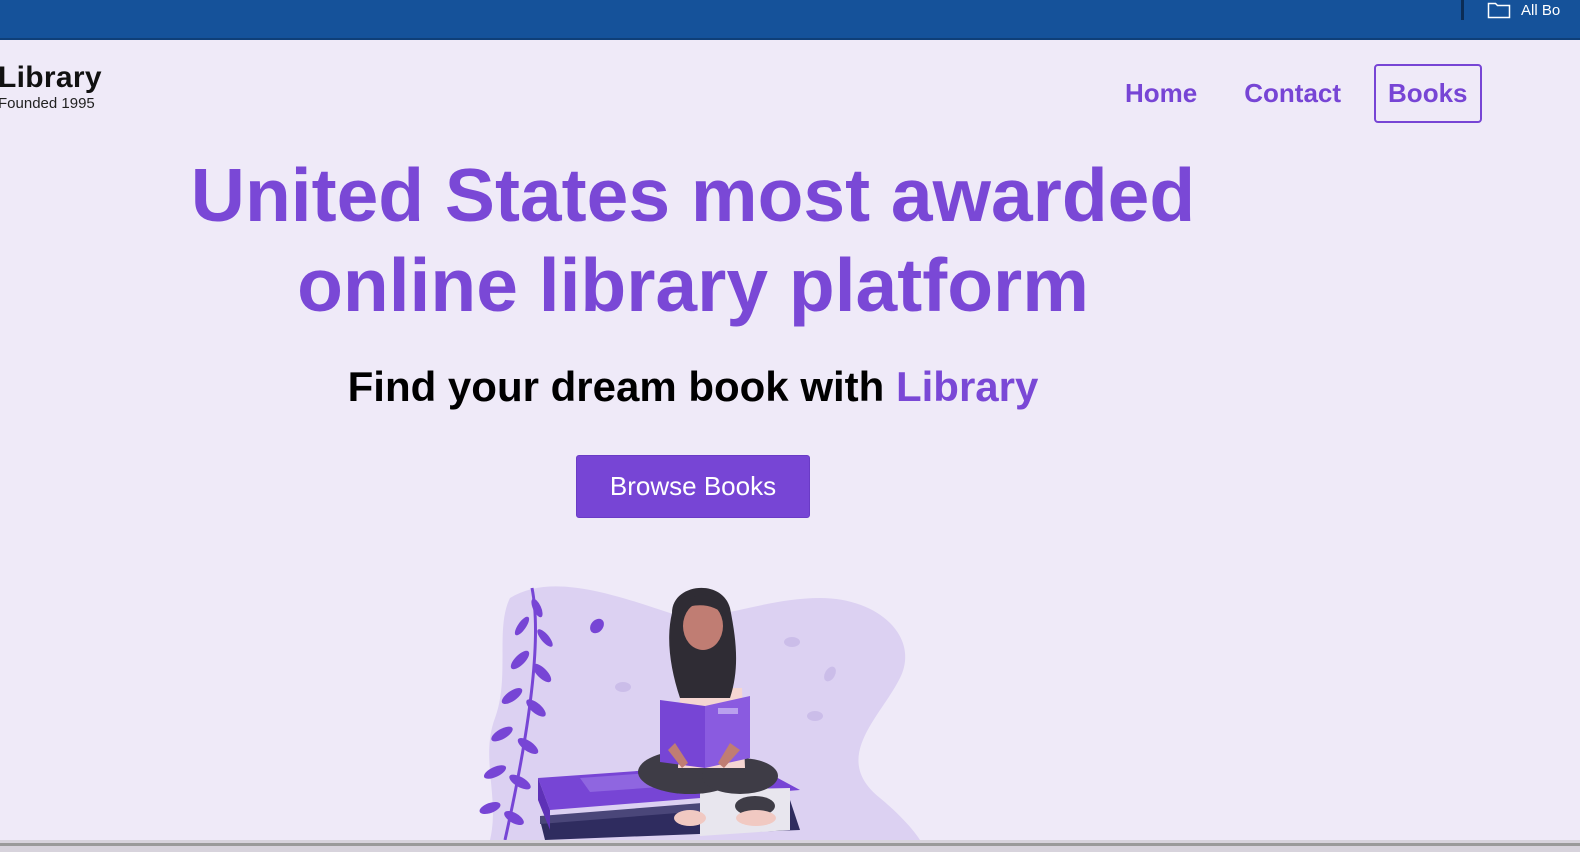 The width and height of the screenshot is (1580, 852). Describe the element at coordinates (1428, 93) in the screenshot. I see `nav-books-link: Books` at that location.